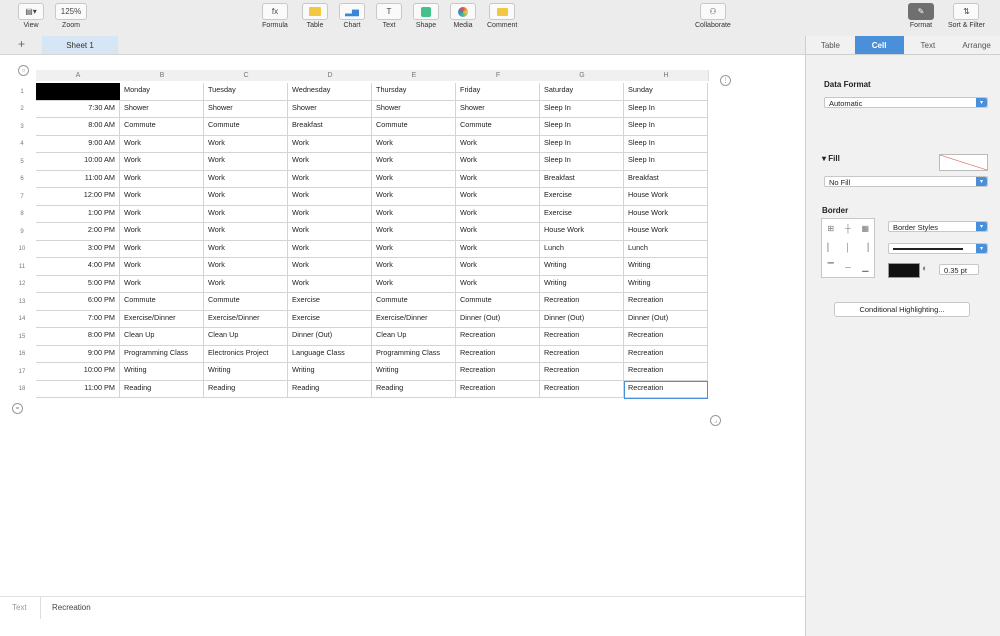  I want to click on formula-button: fx Formula, so click(275, 16).